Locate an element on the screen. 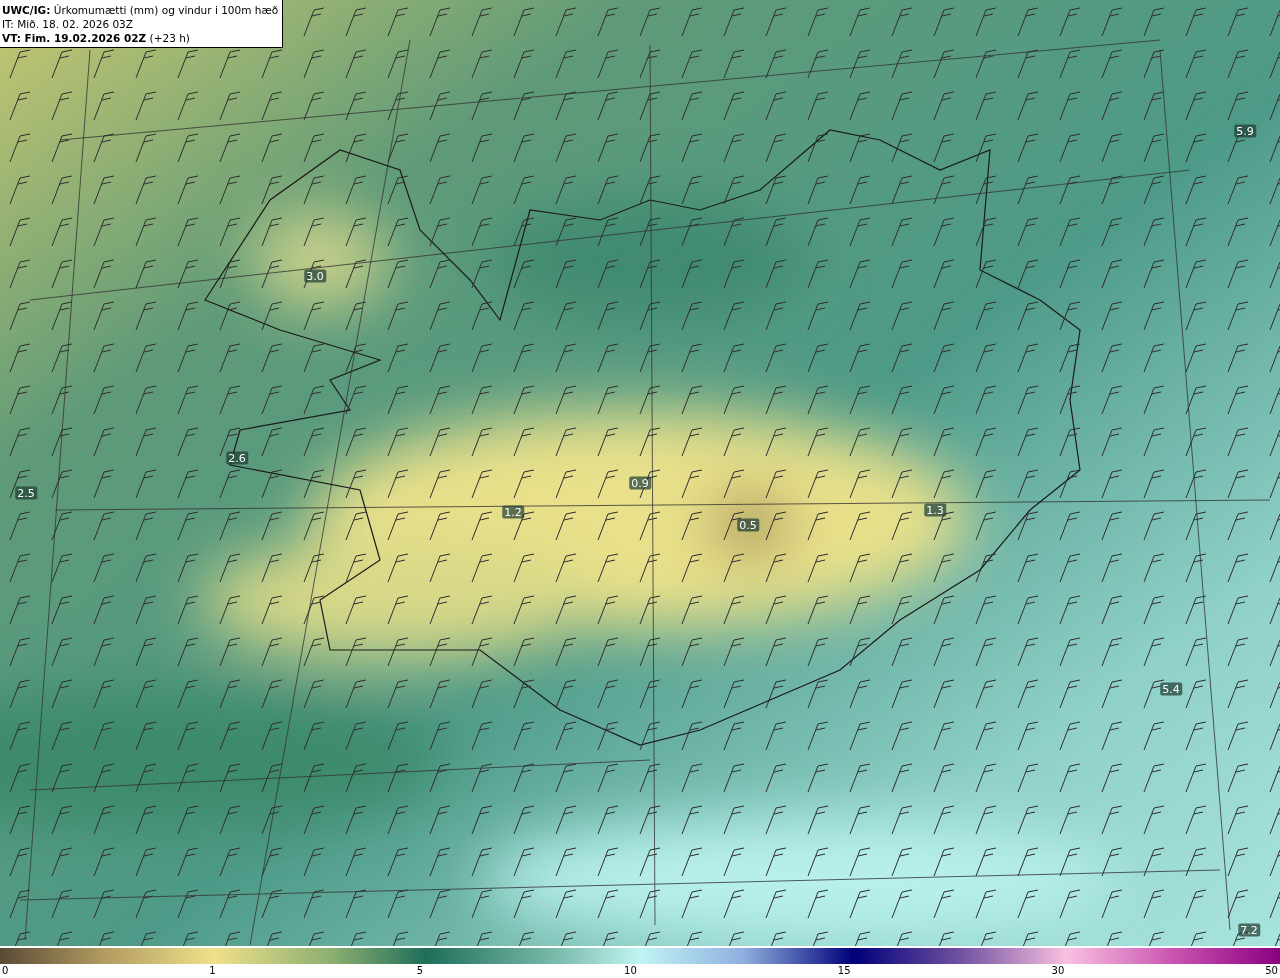 The image size is (1280, 978). scale-tick-label: 5 is located at coordinates (420, 971).